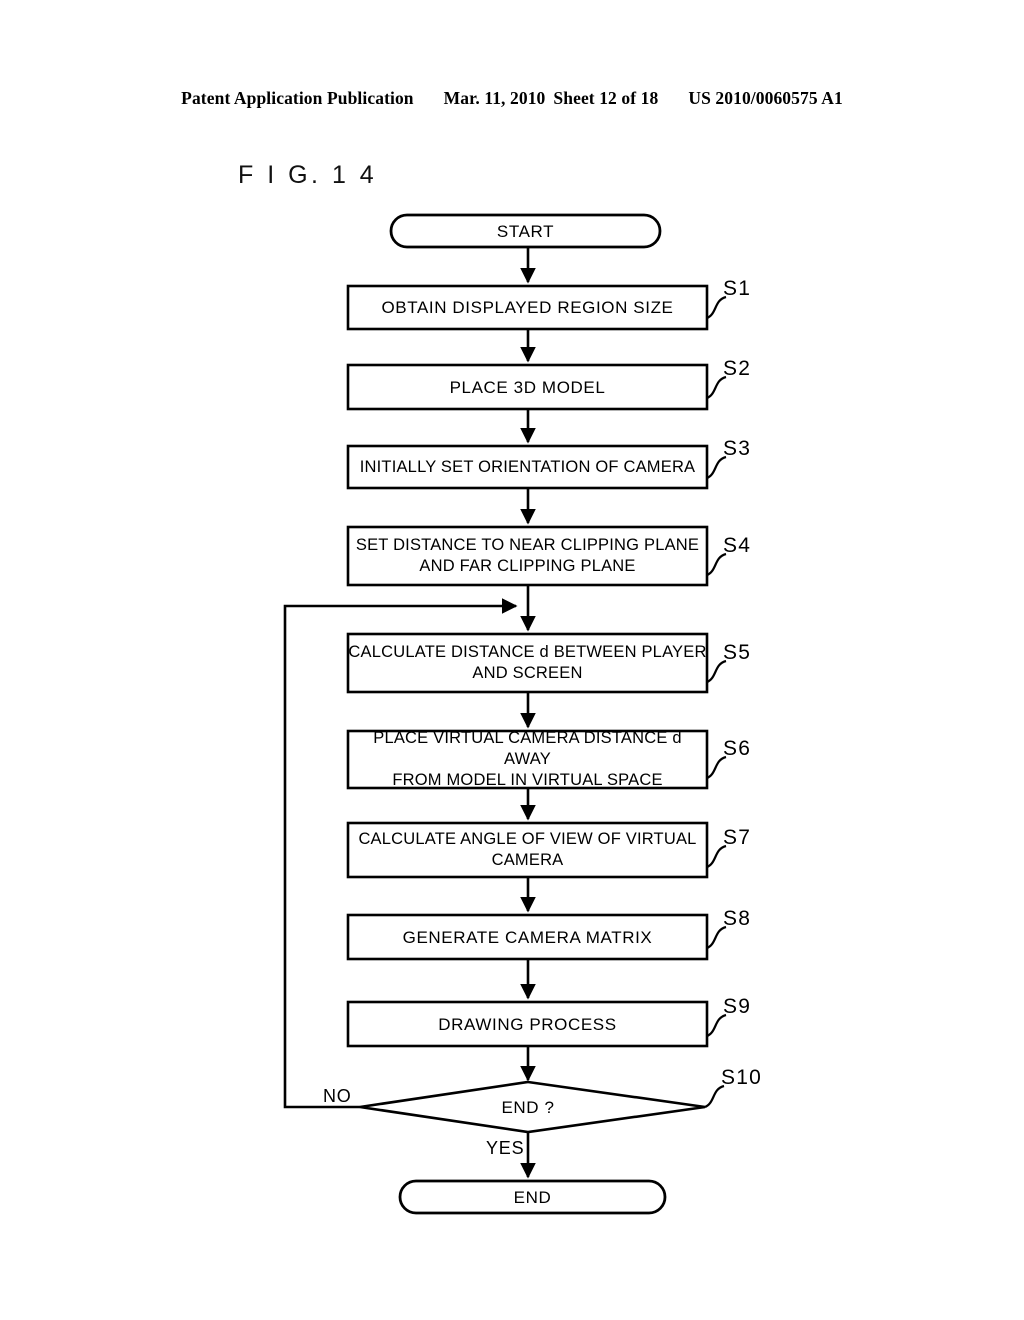 The image size is (1024, 1320). What do you see at coordinates (527, 387) in the screenshot?
I see `step-box-s2` at bounding box center [527, 387].